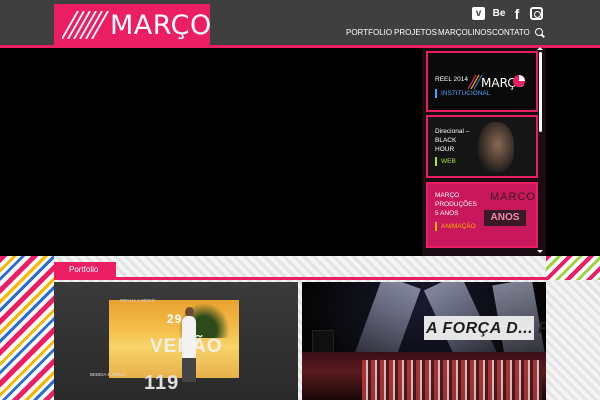 The image size is (600, 400). I want to click on decorative-stripes-left, so click(27, 328).